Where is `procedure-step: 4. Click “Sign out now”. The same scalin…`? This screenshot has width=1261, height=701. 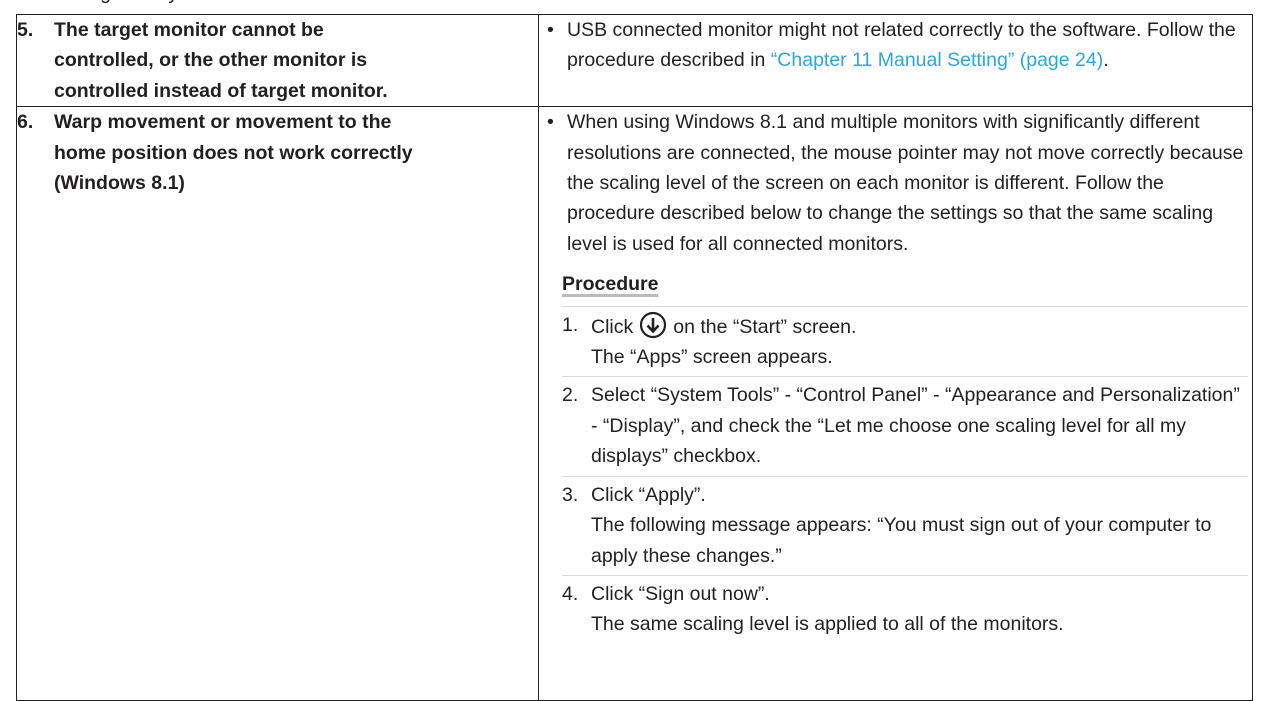
procedure-step: 4. Click “Sign out now”. The same scalin… is located at coordinates (905, 609).